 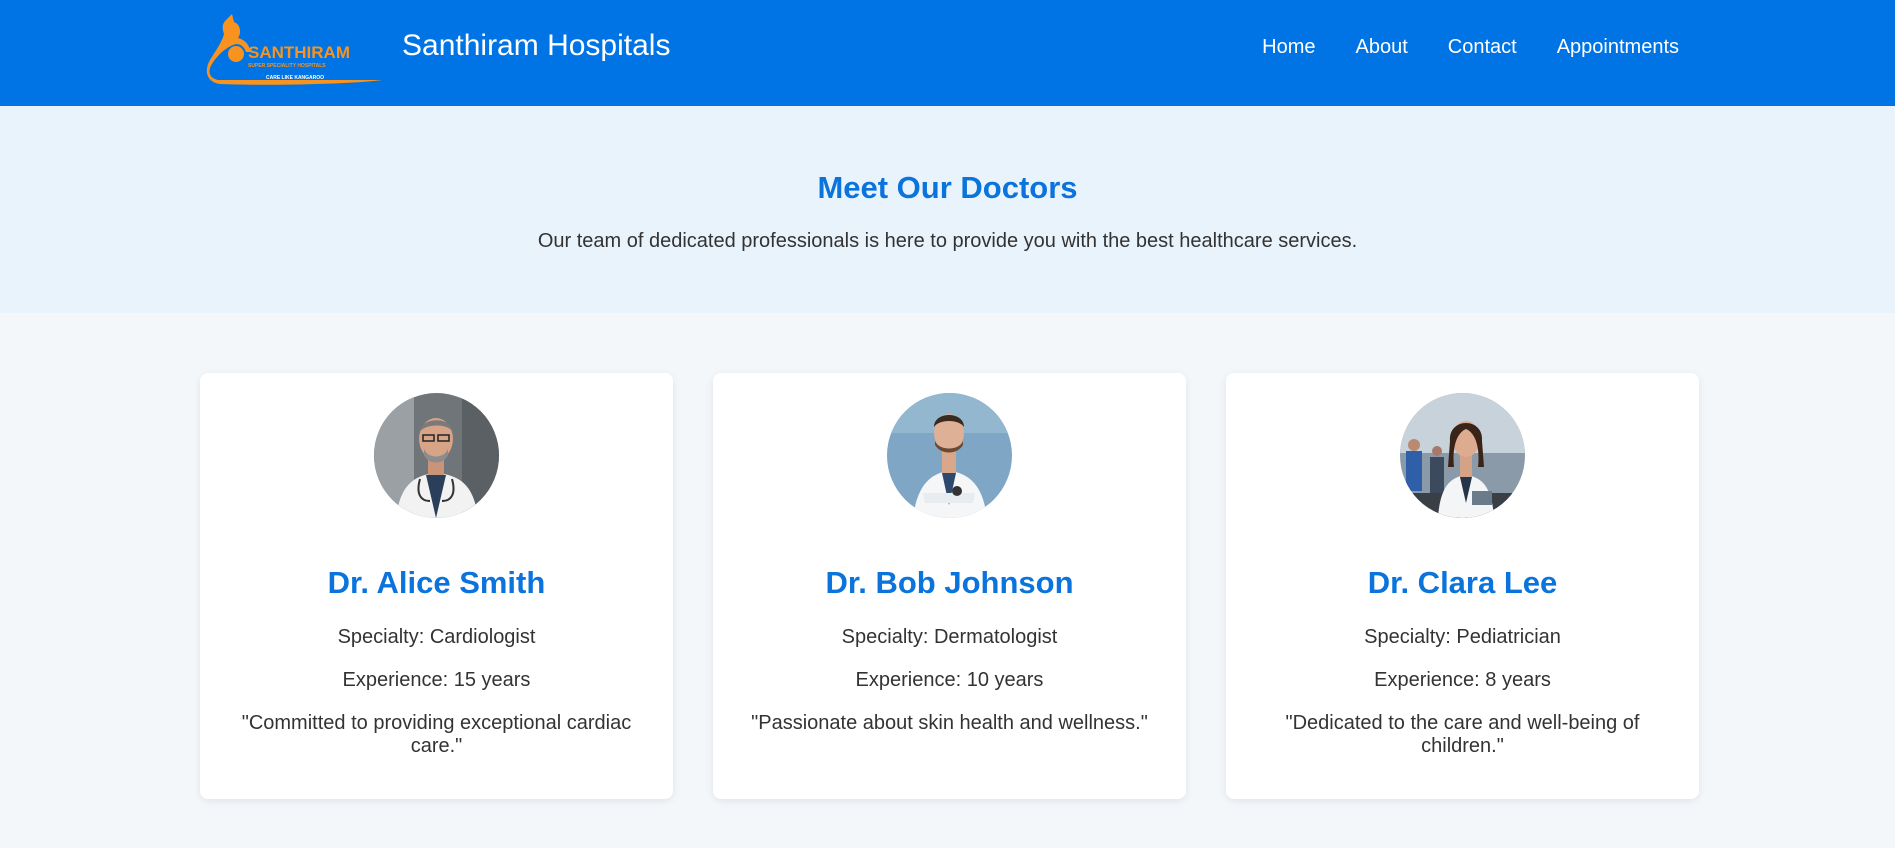 I want to click on doctor-name: Dr. Alice Smith, so click(x=436, y=582).